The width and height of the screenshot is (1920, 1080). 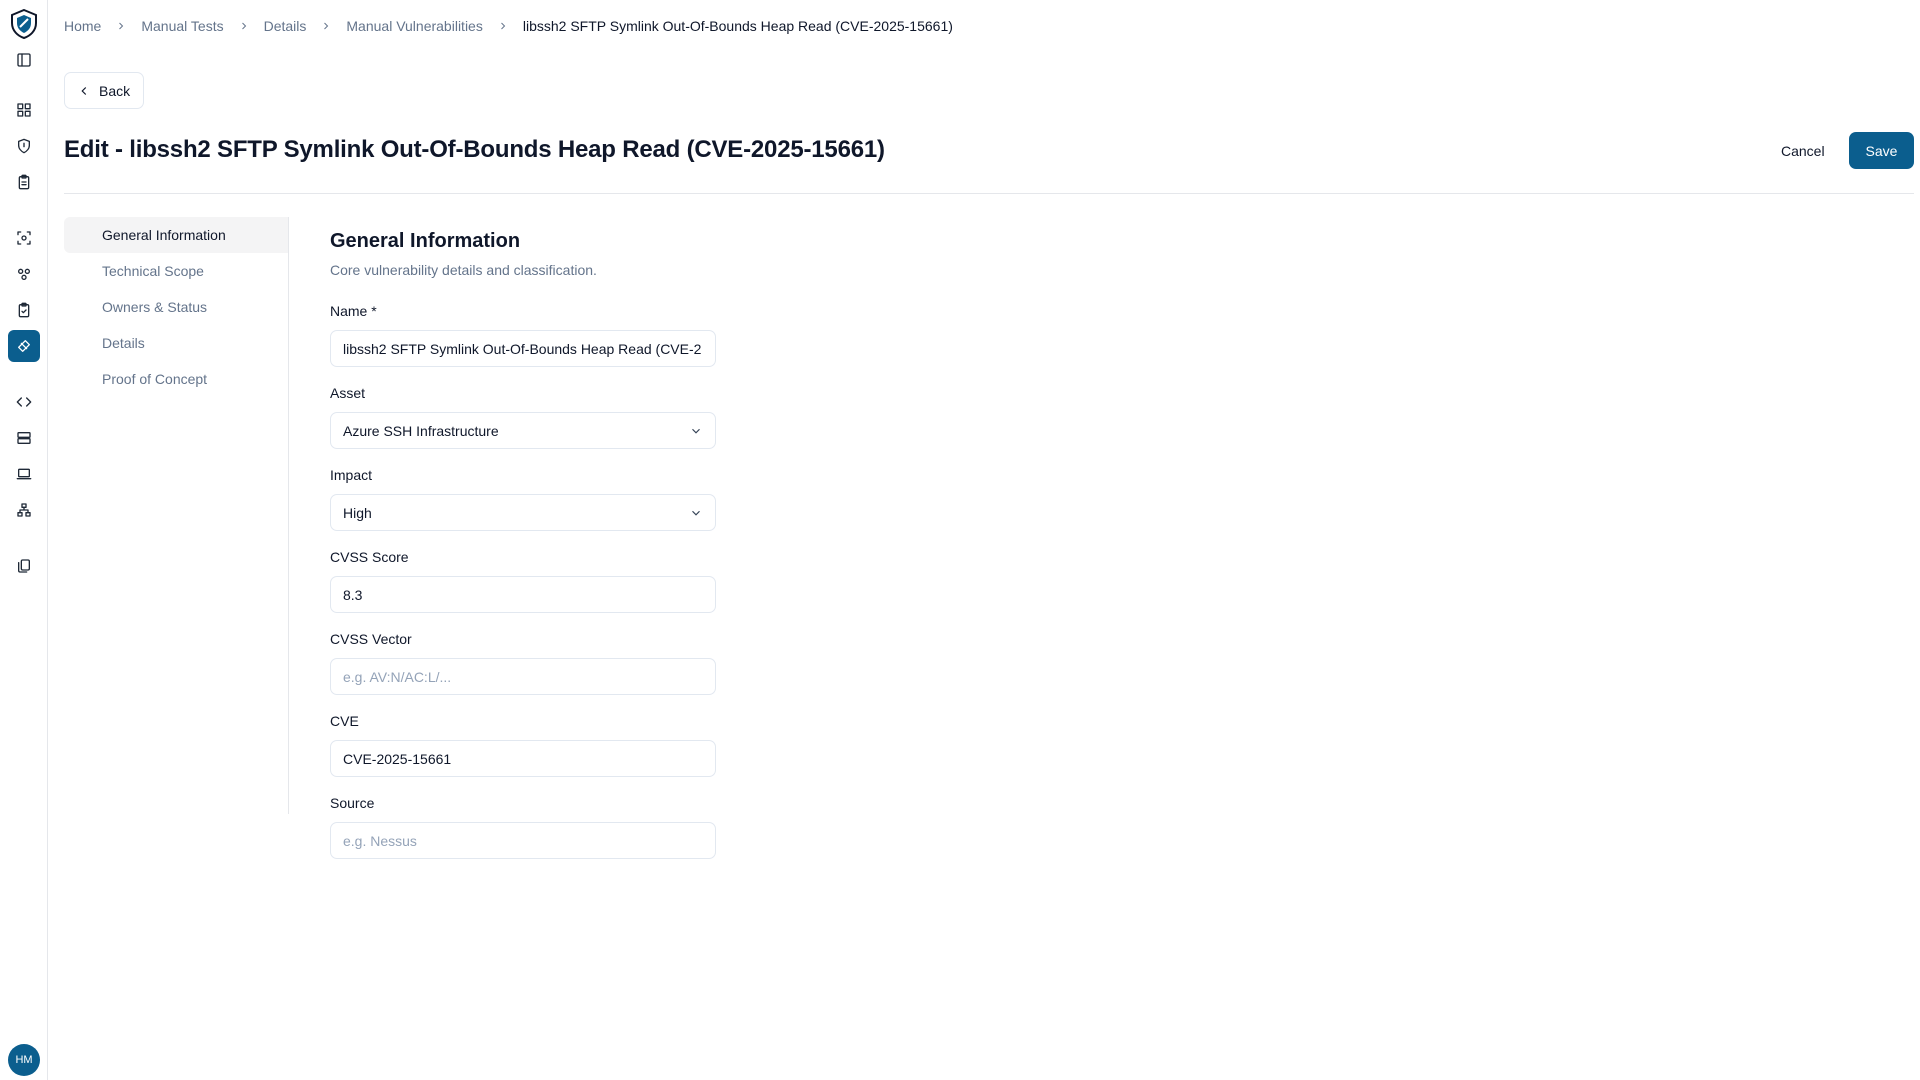 What do you see at coordinates (414, 26) in the screenshot?
I see `breadcrumb-manual-vulnerabilities: Manual Vulnerabilities` at bounding box center [414, 26].